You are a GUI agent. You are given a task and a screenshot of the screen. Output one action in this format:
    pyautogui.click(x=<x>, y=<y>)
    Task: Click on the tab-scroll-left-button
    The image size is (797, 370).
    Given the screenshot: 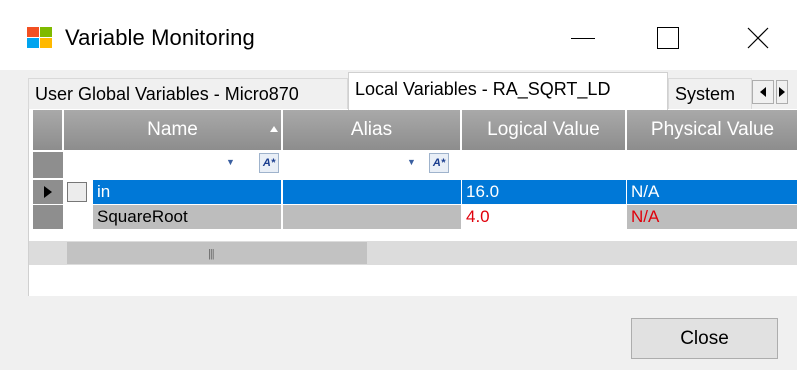 What is the action you would take?
    pyautogui.click(x=763, y=92)
    